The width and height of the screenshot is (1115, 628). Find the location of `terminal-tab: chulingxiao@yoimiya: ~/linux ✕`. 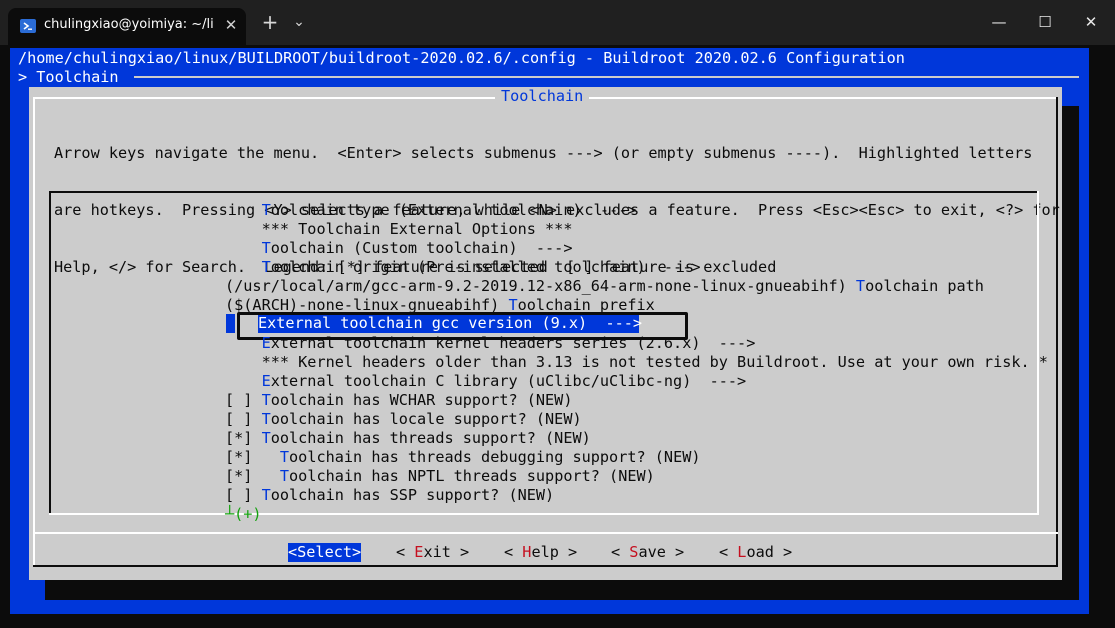

terminal-tab: chulingxiao@yoimiya: ~/linux ✕ is located at coordinates (127, 26).